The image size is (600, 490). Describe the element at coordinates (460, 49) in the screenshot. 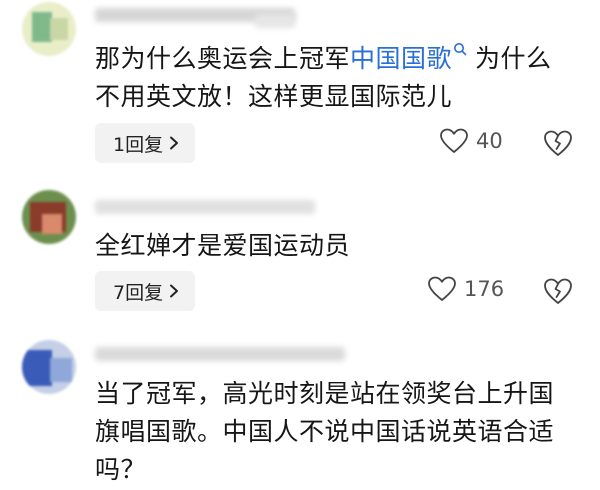

I see `search-icon` at that location.